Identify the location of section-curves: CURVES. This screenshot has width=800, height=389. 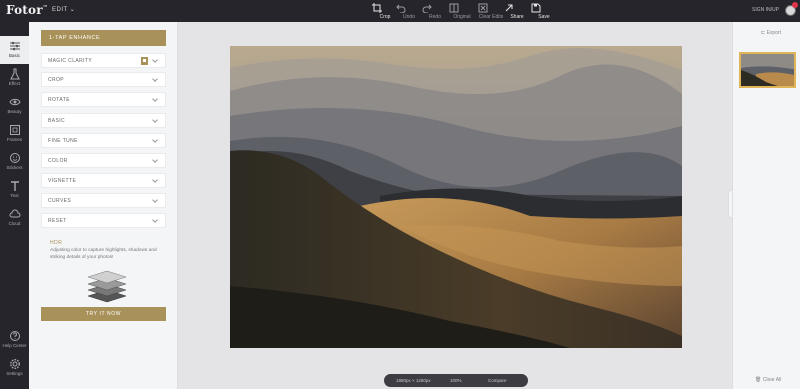
(103, 200).